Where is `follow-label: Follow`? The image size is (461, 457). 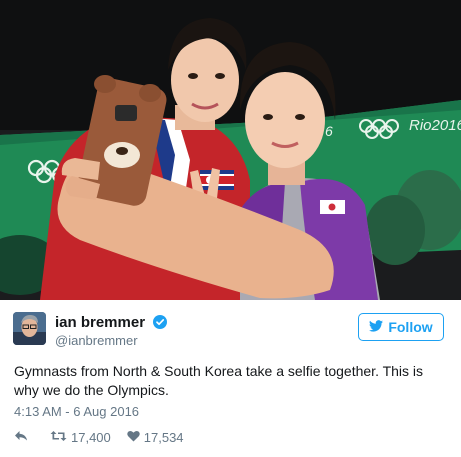 follow-label: Follow is located at coordinates (410, 327).